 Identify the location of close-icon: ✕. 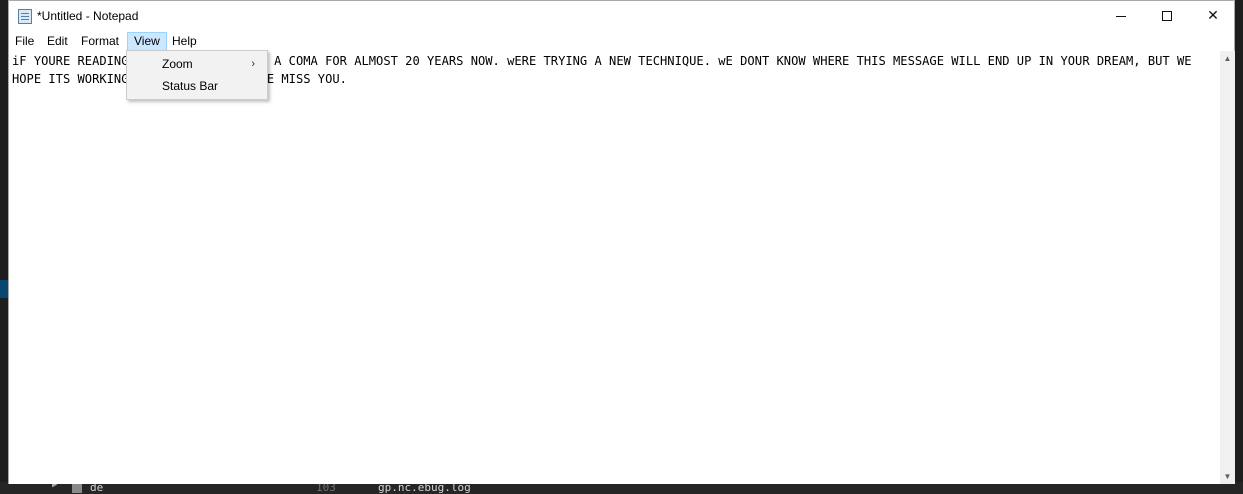
(1213, 16).